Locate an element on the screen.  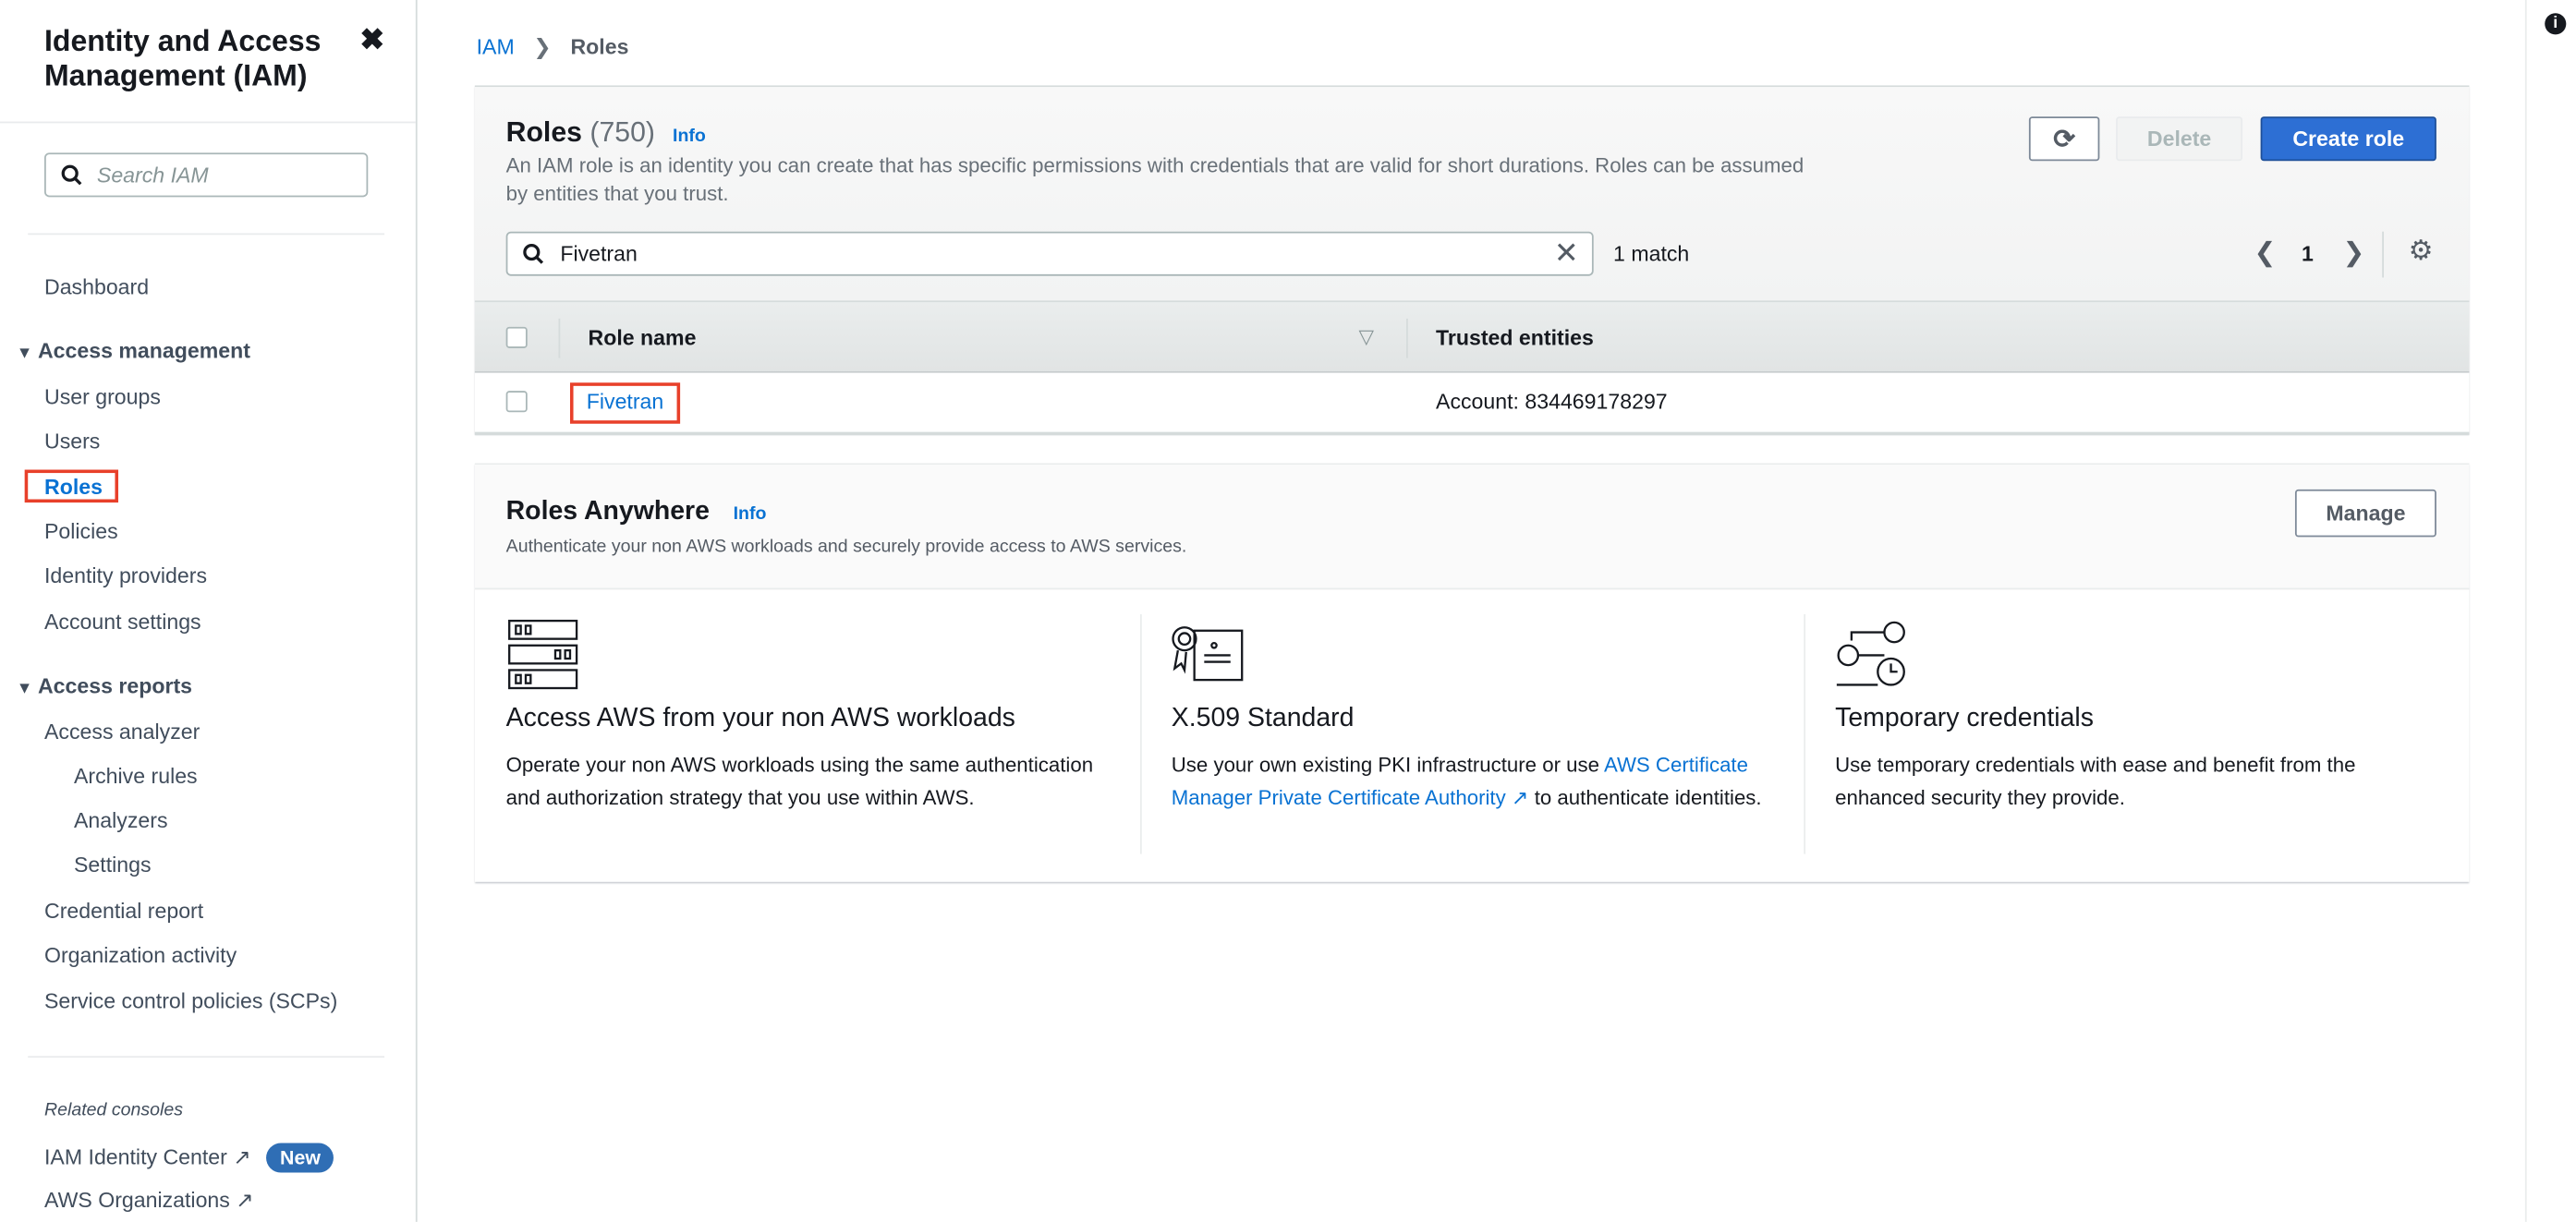
refresh-button: ⟳ is located at coordinates (2064, 139).